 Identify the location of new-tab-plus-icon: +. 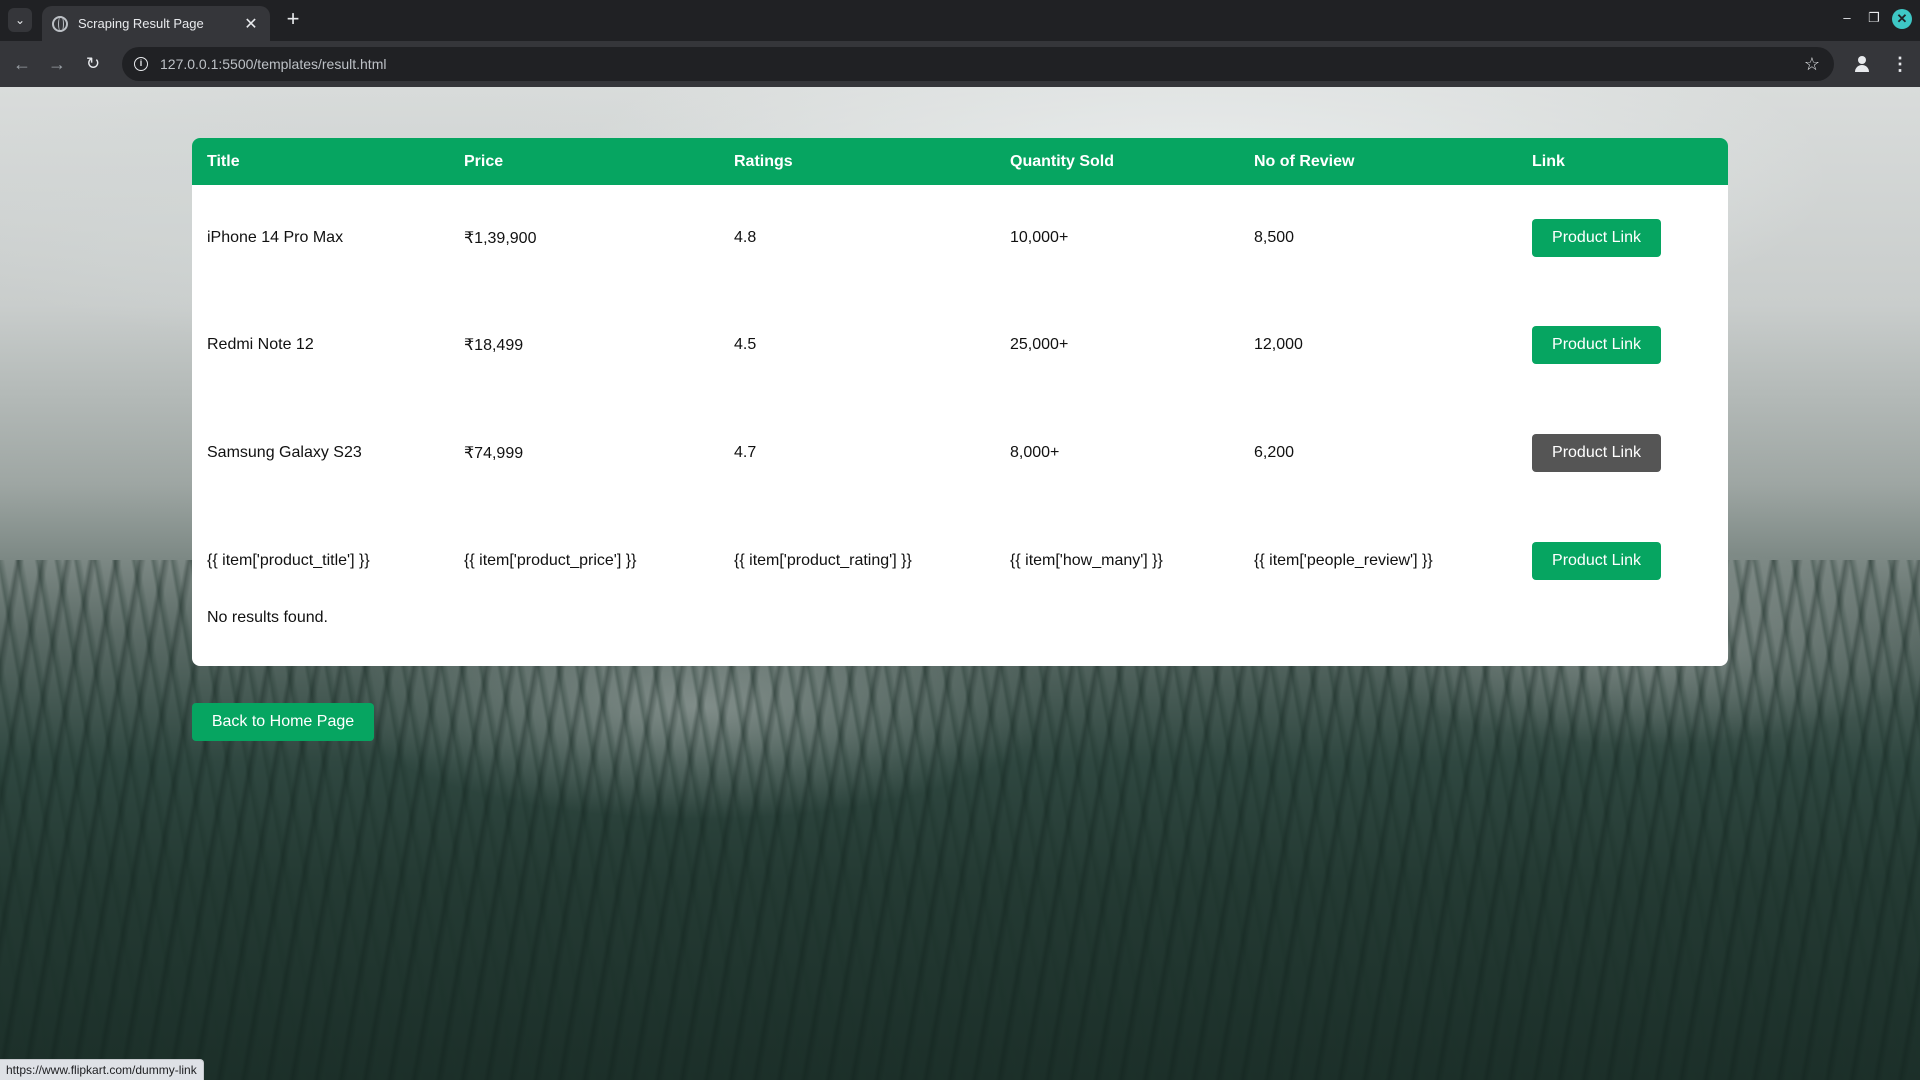
(293, 19).